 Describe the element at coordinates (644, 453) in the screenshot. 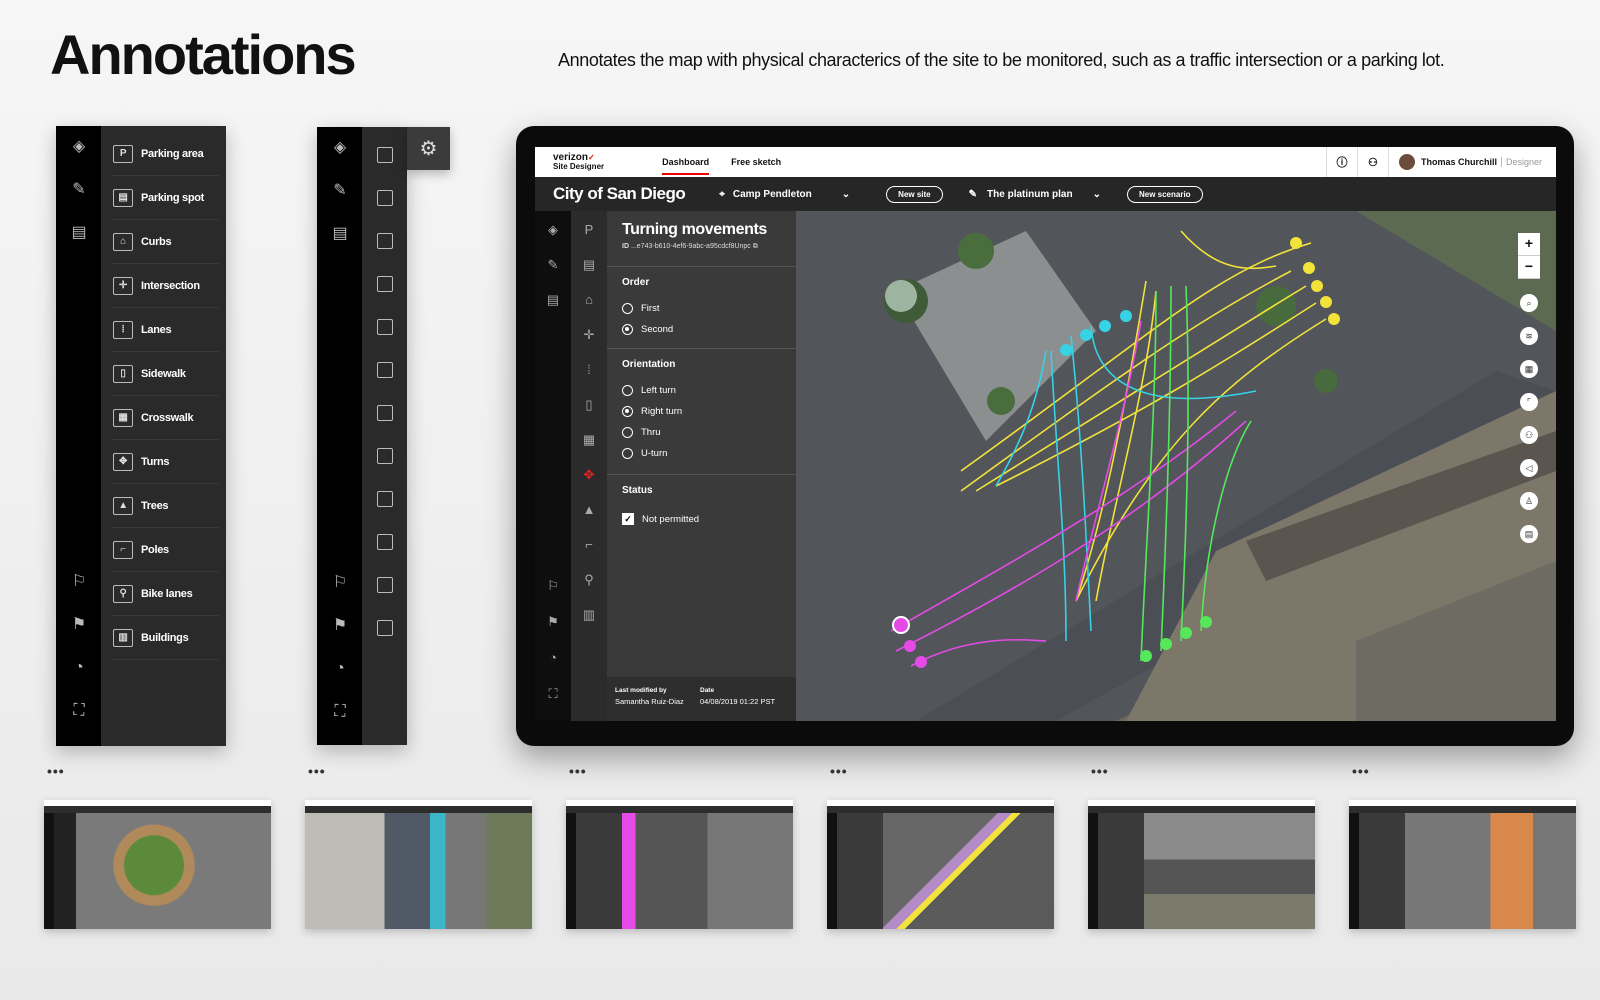

I see `orientation-u-turn: U-turn` at that location.